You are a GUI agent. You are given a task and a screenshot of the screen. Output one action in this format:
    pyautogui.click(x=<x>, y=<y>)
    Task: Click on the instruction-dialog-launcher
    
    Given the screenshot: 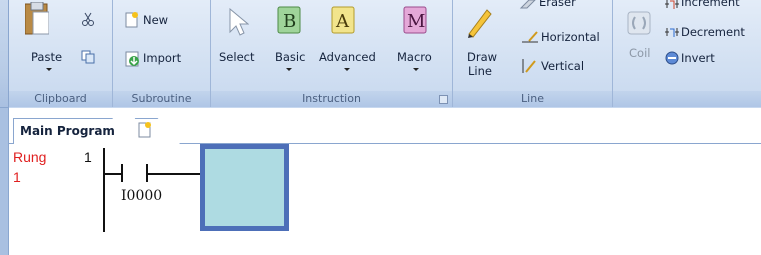 What is the action you would take?
    pyautogui.click(x=443, y=99)
    